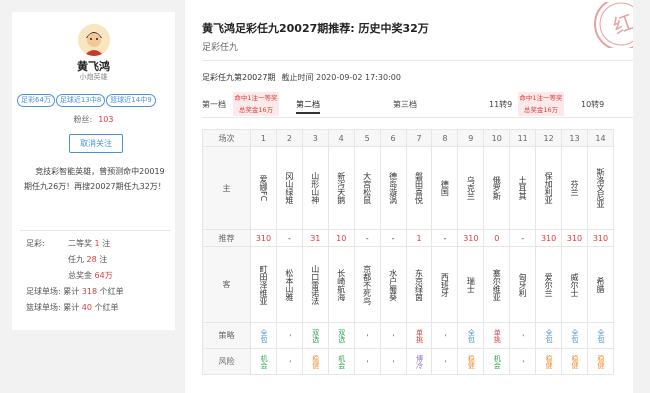  Describe the element at coordinates (417, 117) in the screenshot. I see `tabs-divider` at that location.